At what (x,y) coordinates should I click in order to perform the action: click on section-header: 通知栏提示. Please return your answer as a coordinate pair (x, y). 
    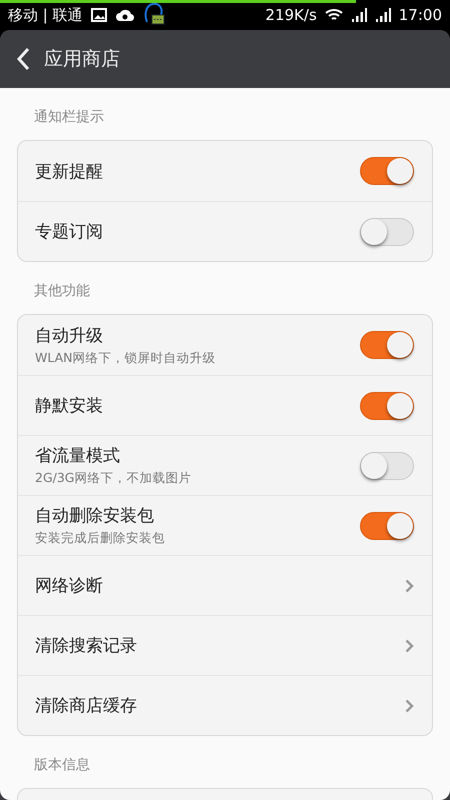
    Looking at the image, I should click on (69, 117).